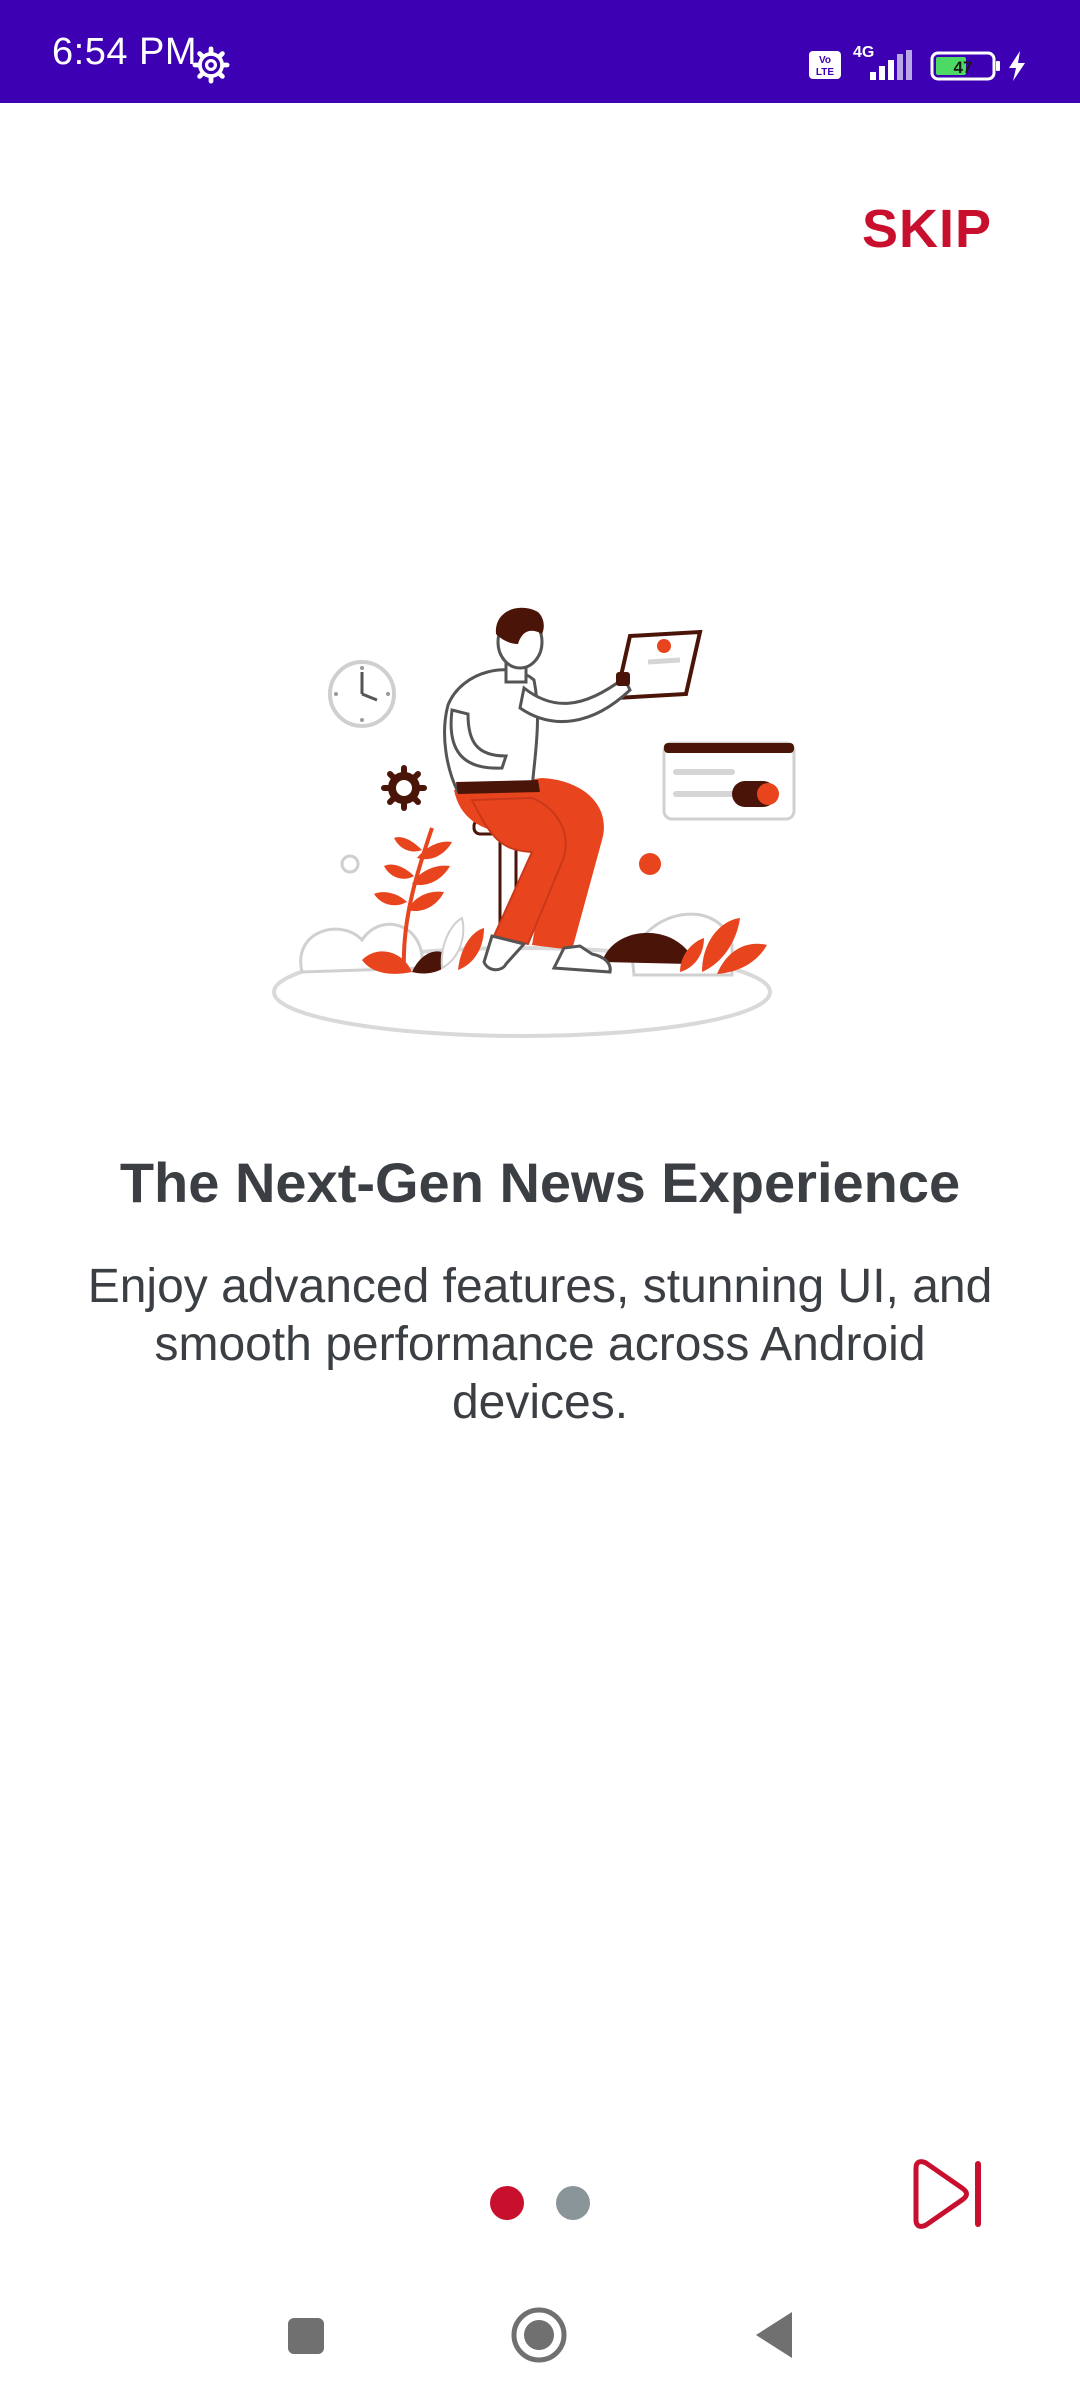 The width and height of the screenshot is (1080, 2400). I want to click on home-icon, so click(539, 2335).